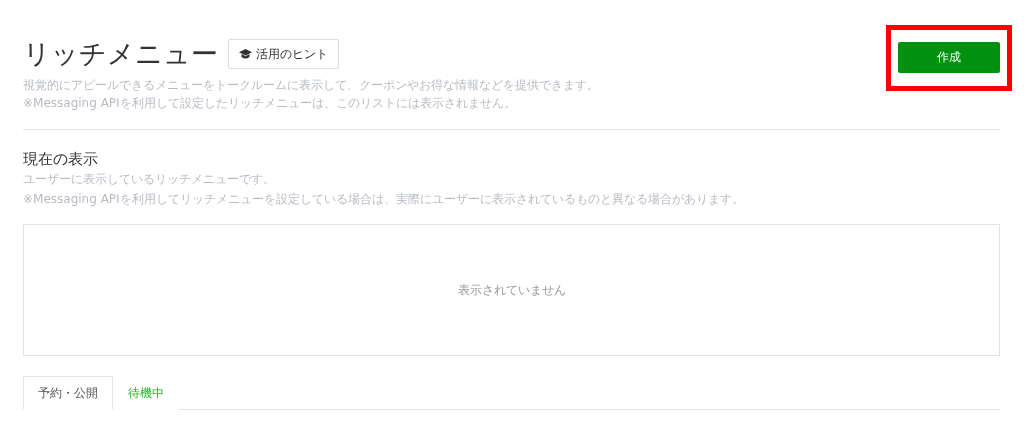  What do you see at coordinates (511, 290) in the screenshot?
I see `empty-message: 表示されていません` at bounding box center [511, 290].